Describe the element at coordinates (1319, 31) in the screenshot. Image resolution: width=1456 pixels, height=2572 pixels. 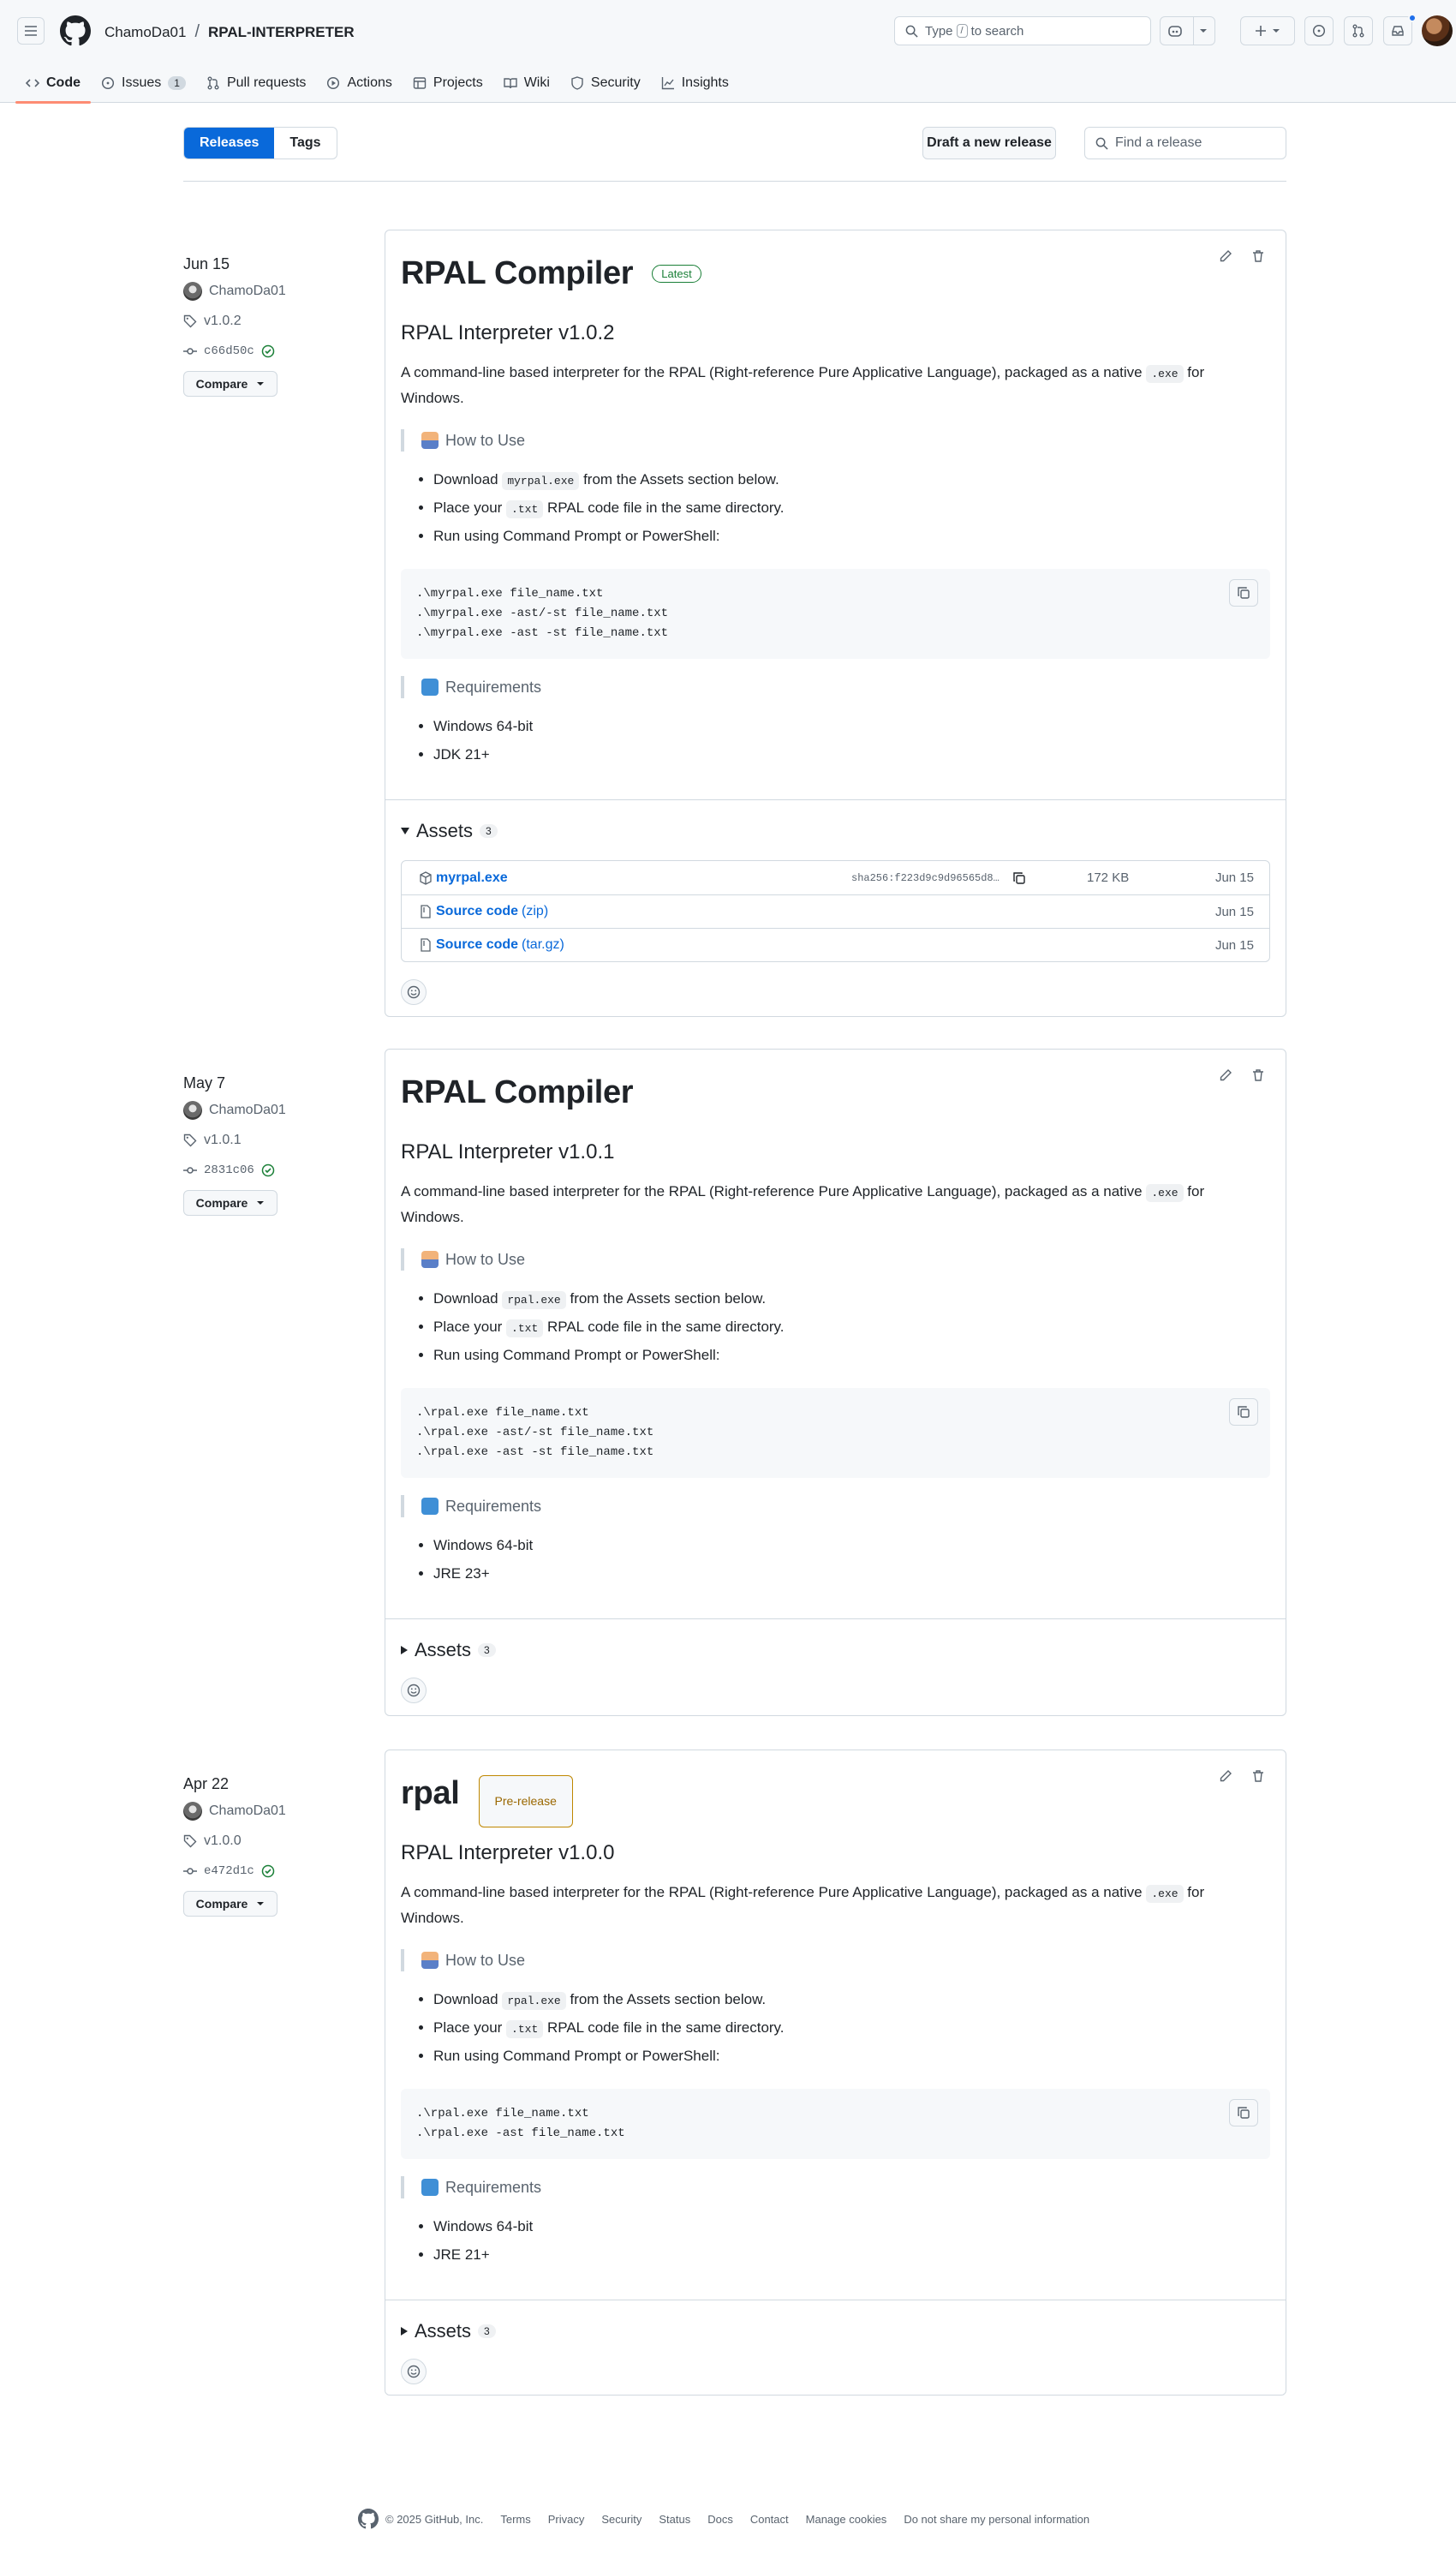
I see `issues-button` at that location.